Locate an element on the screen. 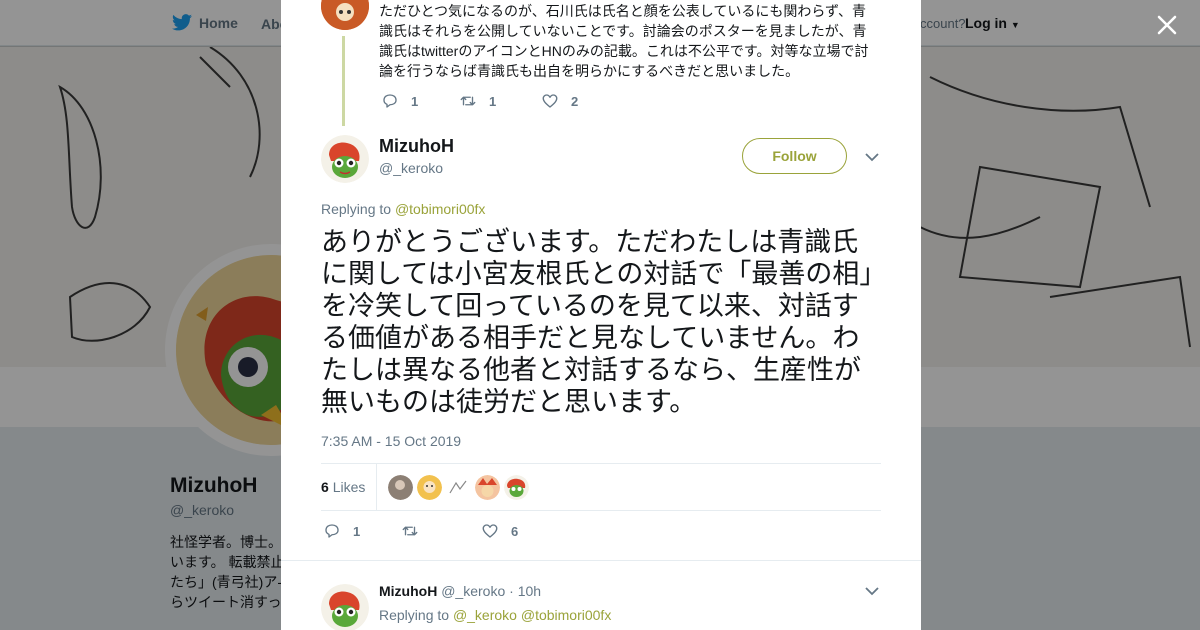  reply-replying-link-1: @_keroko is located at coordinates (485, 615).